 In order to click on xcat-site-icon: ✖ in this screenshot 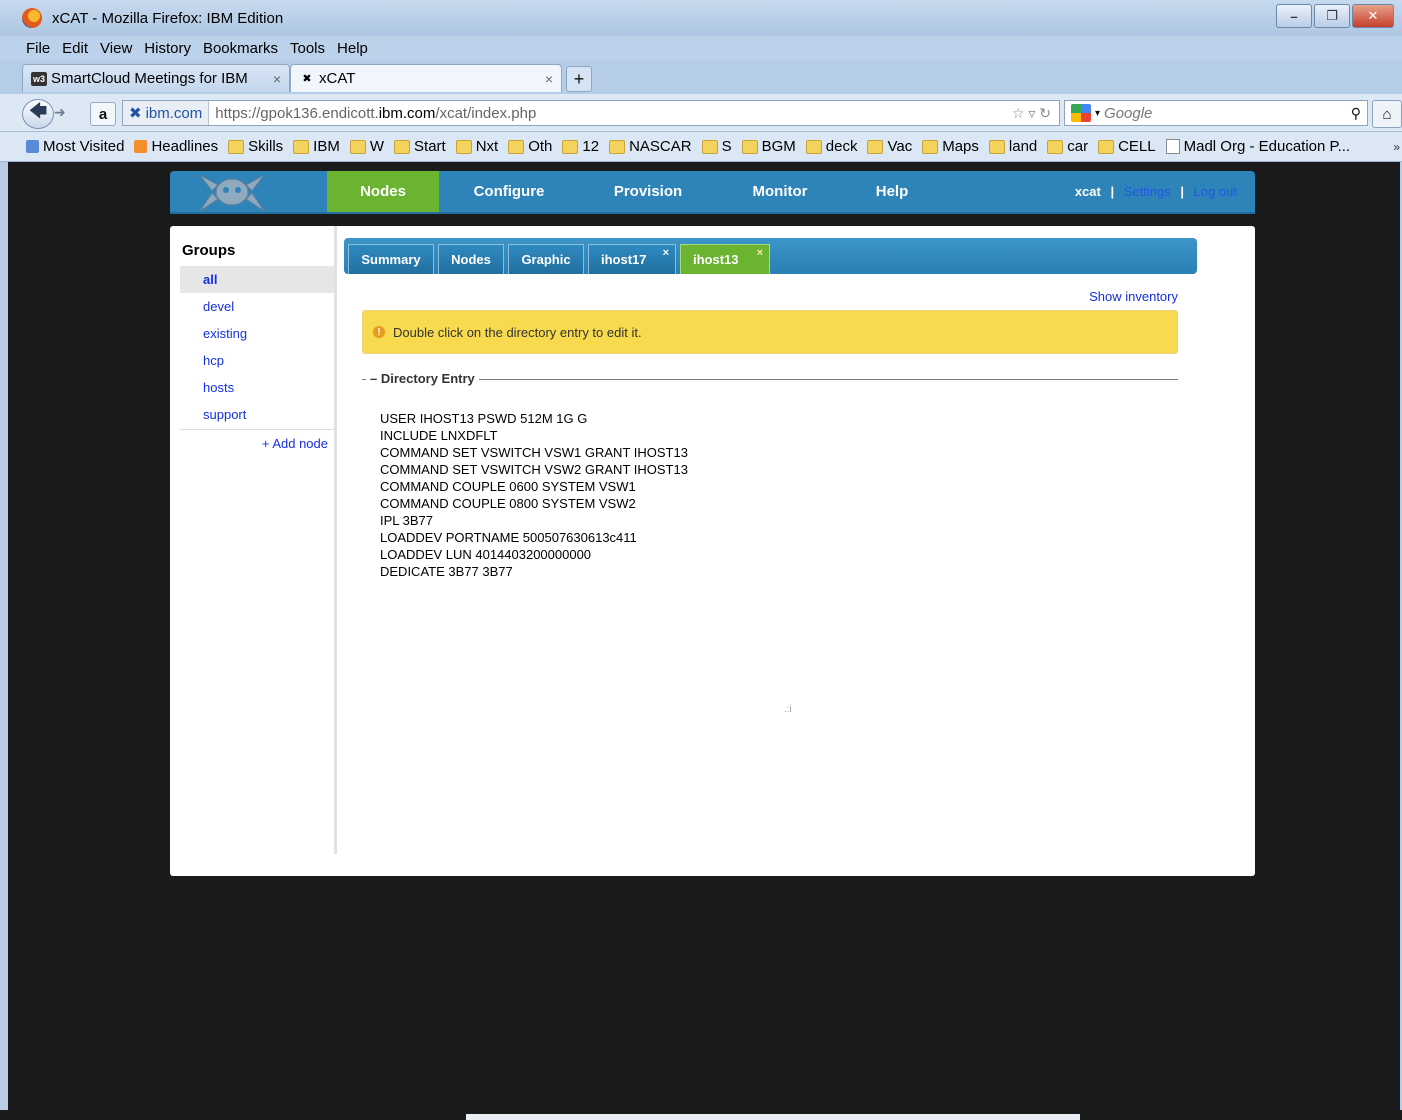, I will do `click(135, 113)`.